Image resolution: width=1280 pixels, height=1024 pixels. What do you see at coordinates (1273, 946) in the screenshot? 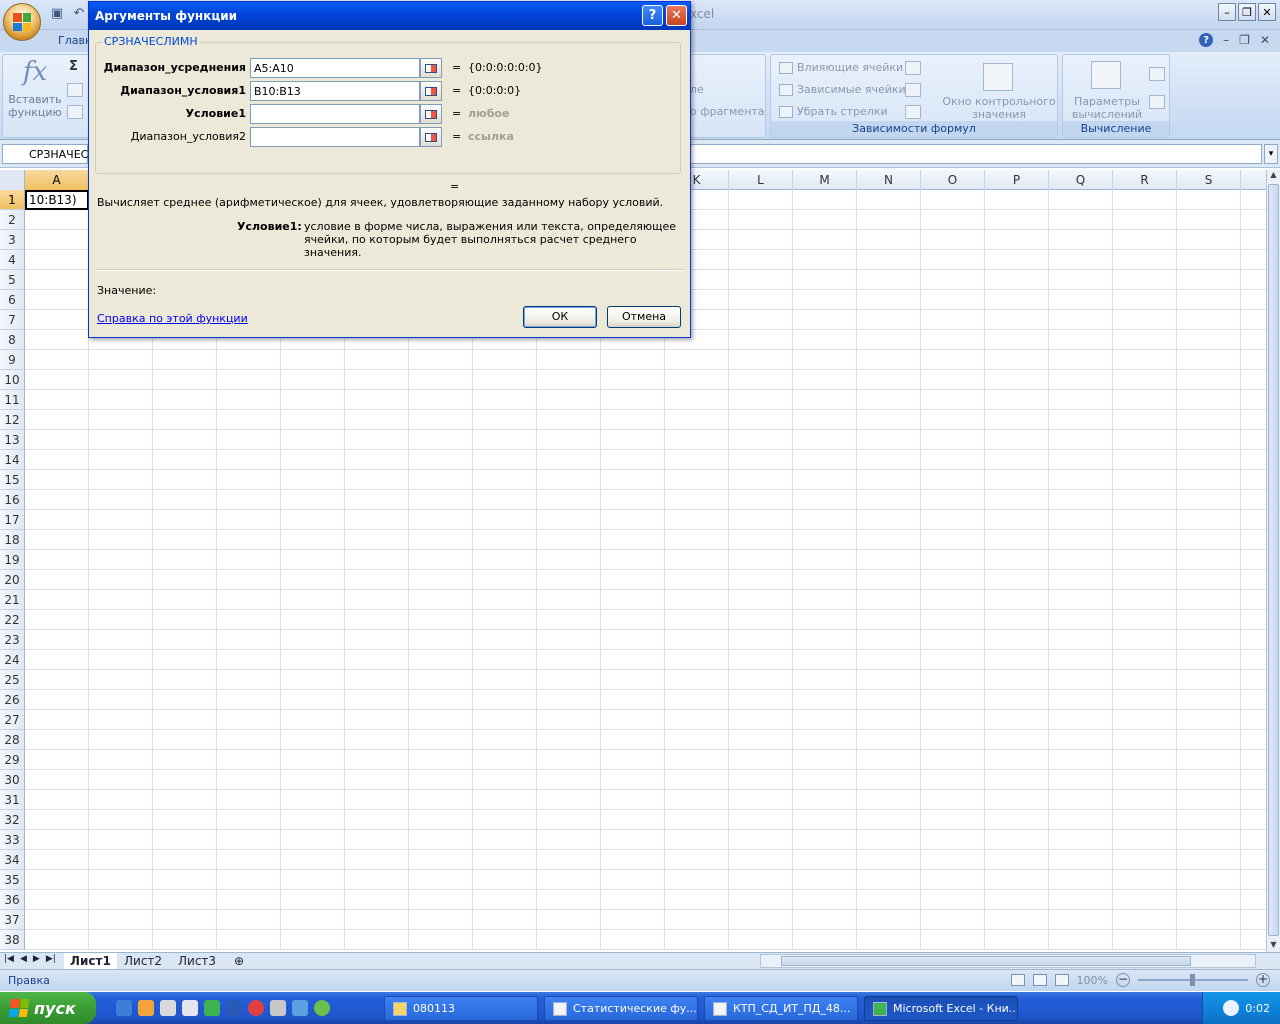
I see `scroll-down-icon: ▼` at bounding box center [1273, 946].